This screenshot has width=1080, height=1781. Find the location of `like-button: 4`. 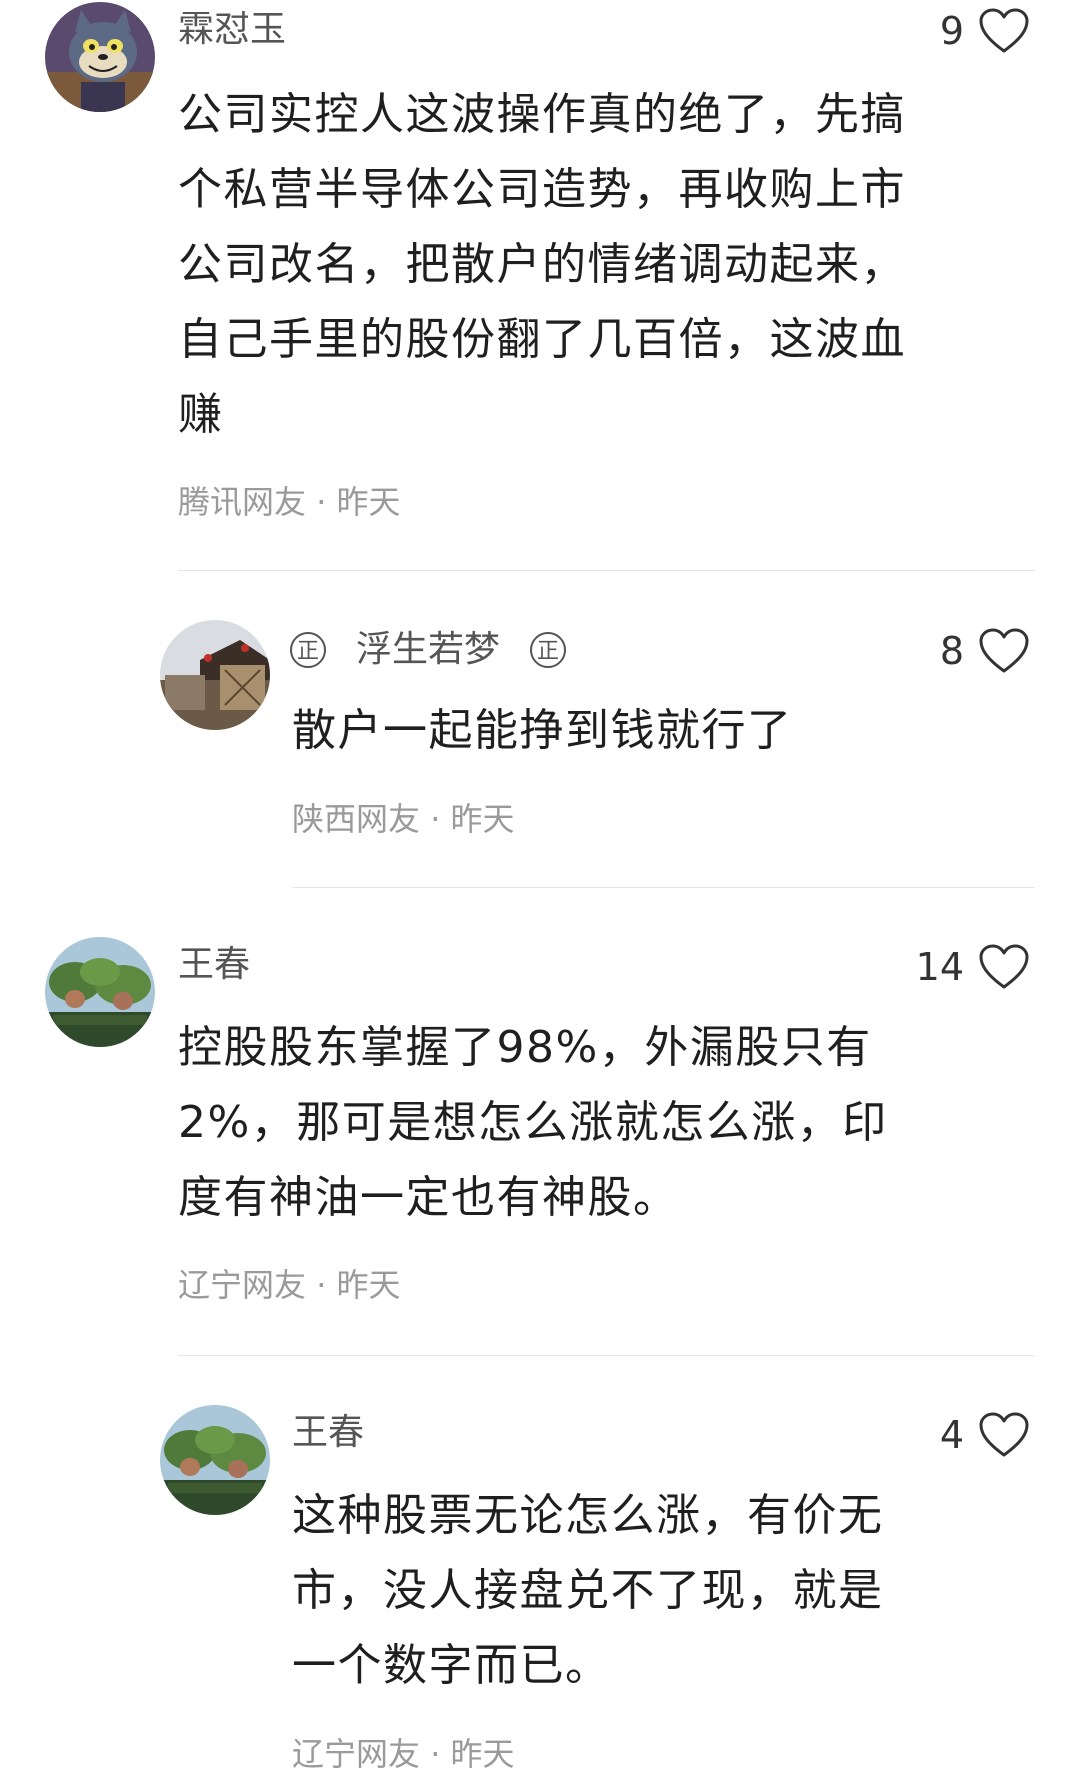

like-button: 4 is located at coordinates (985, 1435).